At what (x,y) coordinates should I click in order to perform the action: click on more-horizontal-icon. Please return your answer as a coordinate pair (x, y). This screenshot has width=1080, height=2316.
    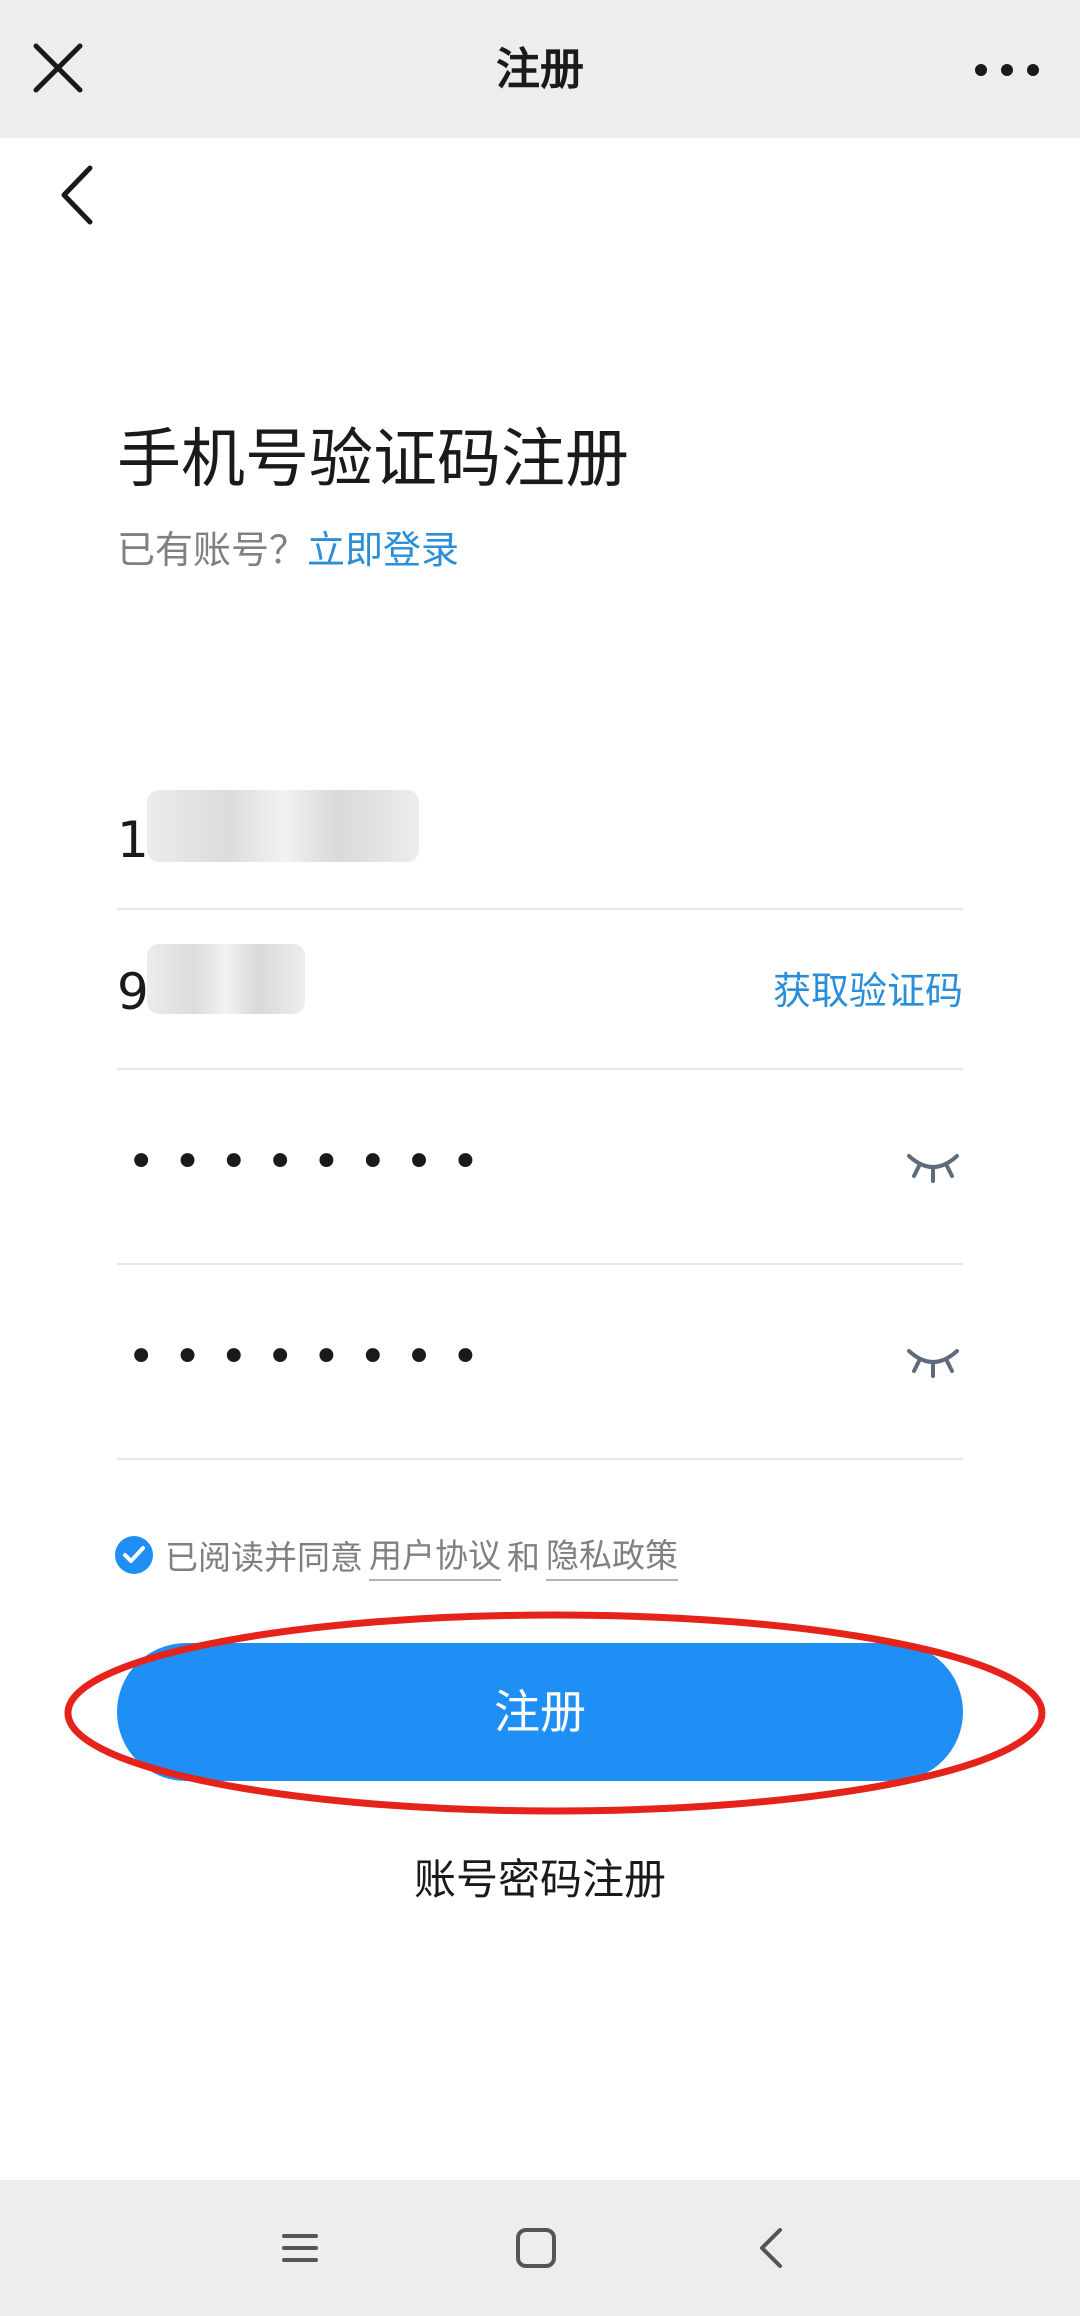
    Looking at the image, I should click on (1007, 70).